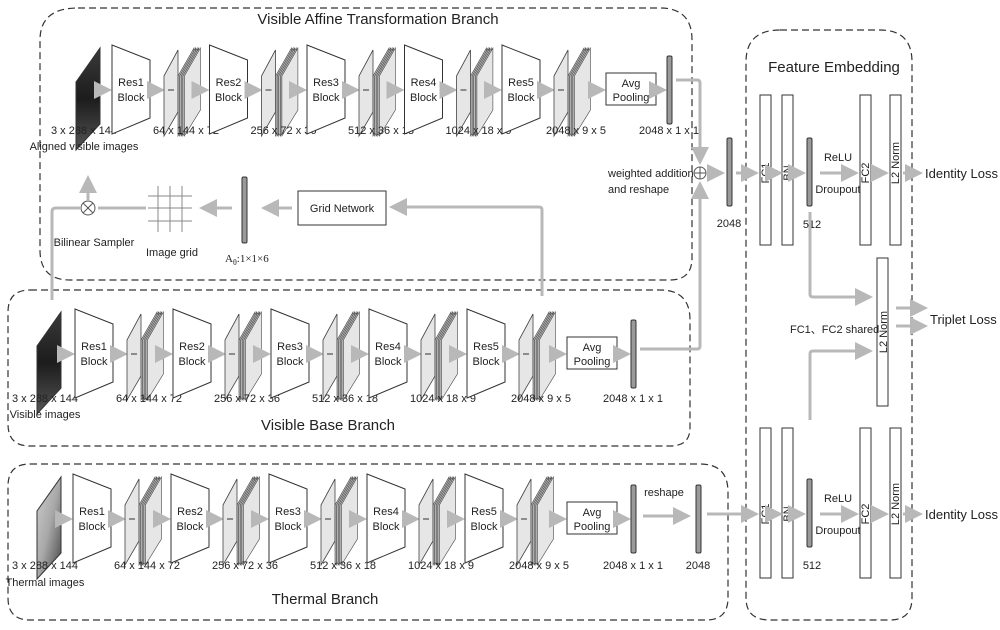 This screenshot has height=630, width=1000. I want to click on base-input-to-sampler-line, so click(65, 253).